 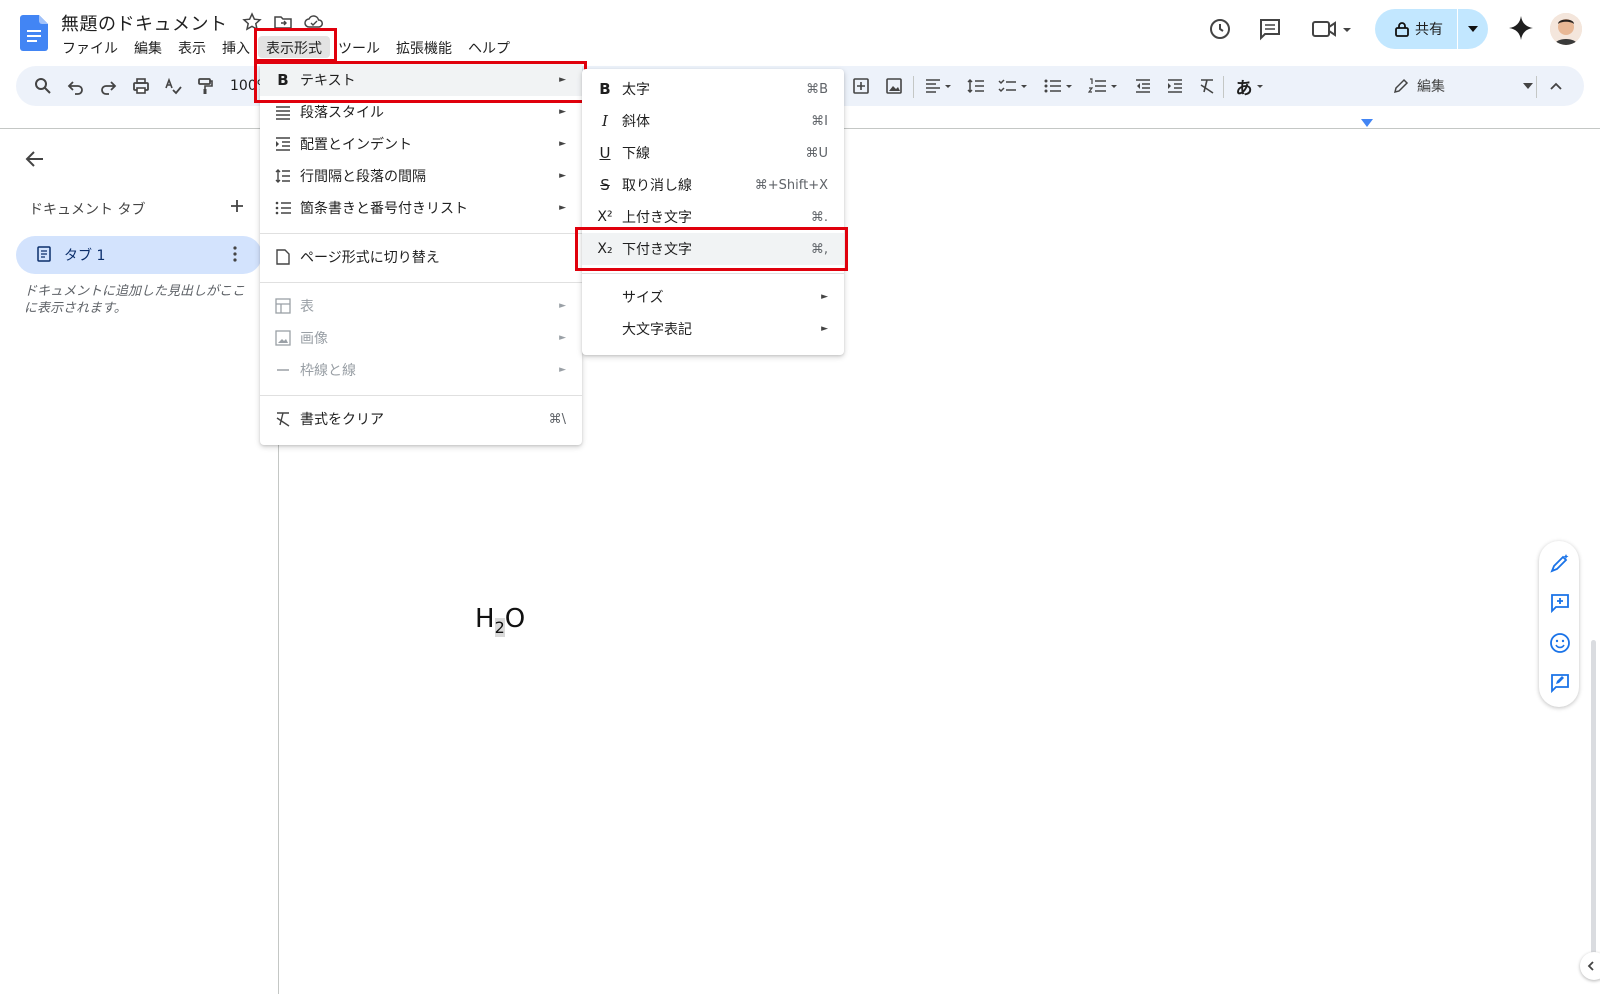 I want to click on checklist-icon, so click(x=1015, y=86).